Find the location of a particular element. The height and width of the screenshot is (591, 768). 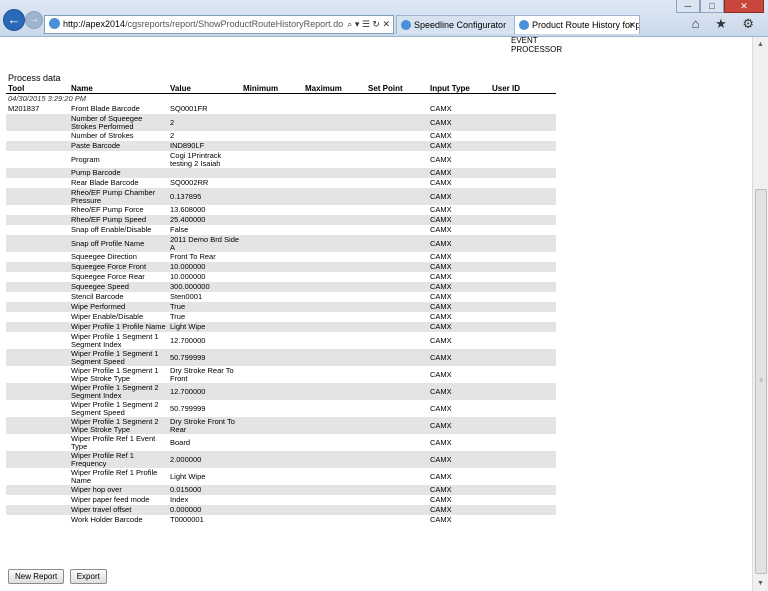

timestamp-row: 04/30/2015 3:29:20 PM is located at coordinates (281, 99).